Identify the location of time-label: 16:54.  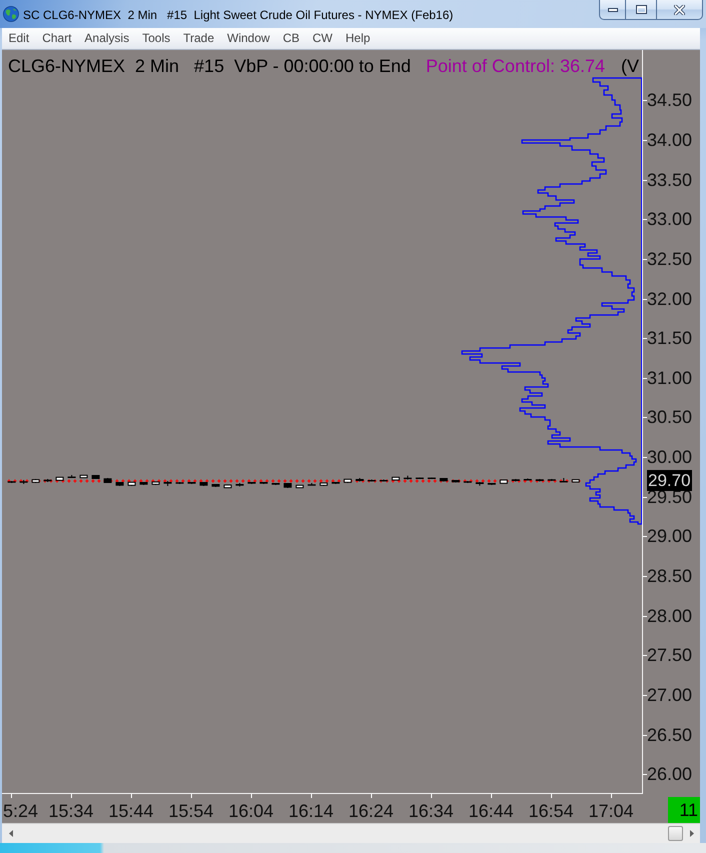
(551, 812).